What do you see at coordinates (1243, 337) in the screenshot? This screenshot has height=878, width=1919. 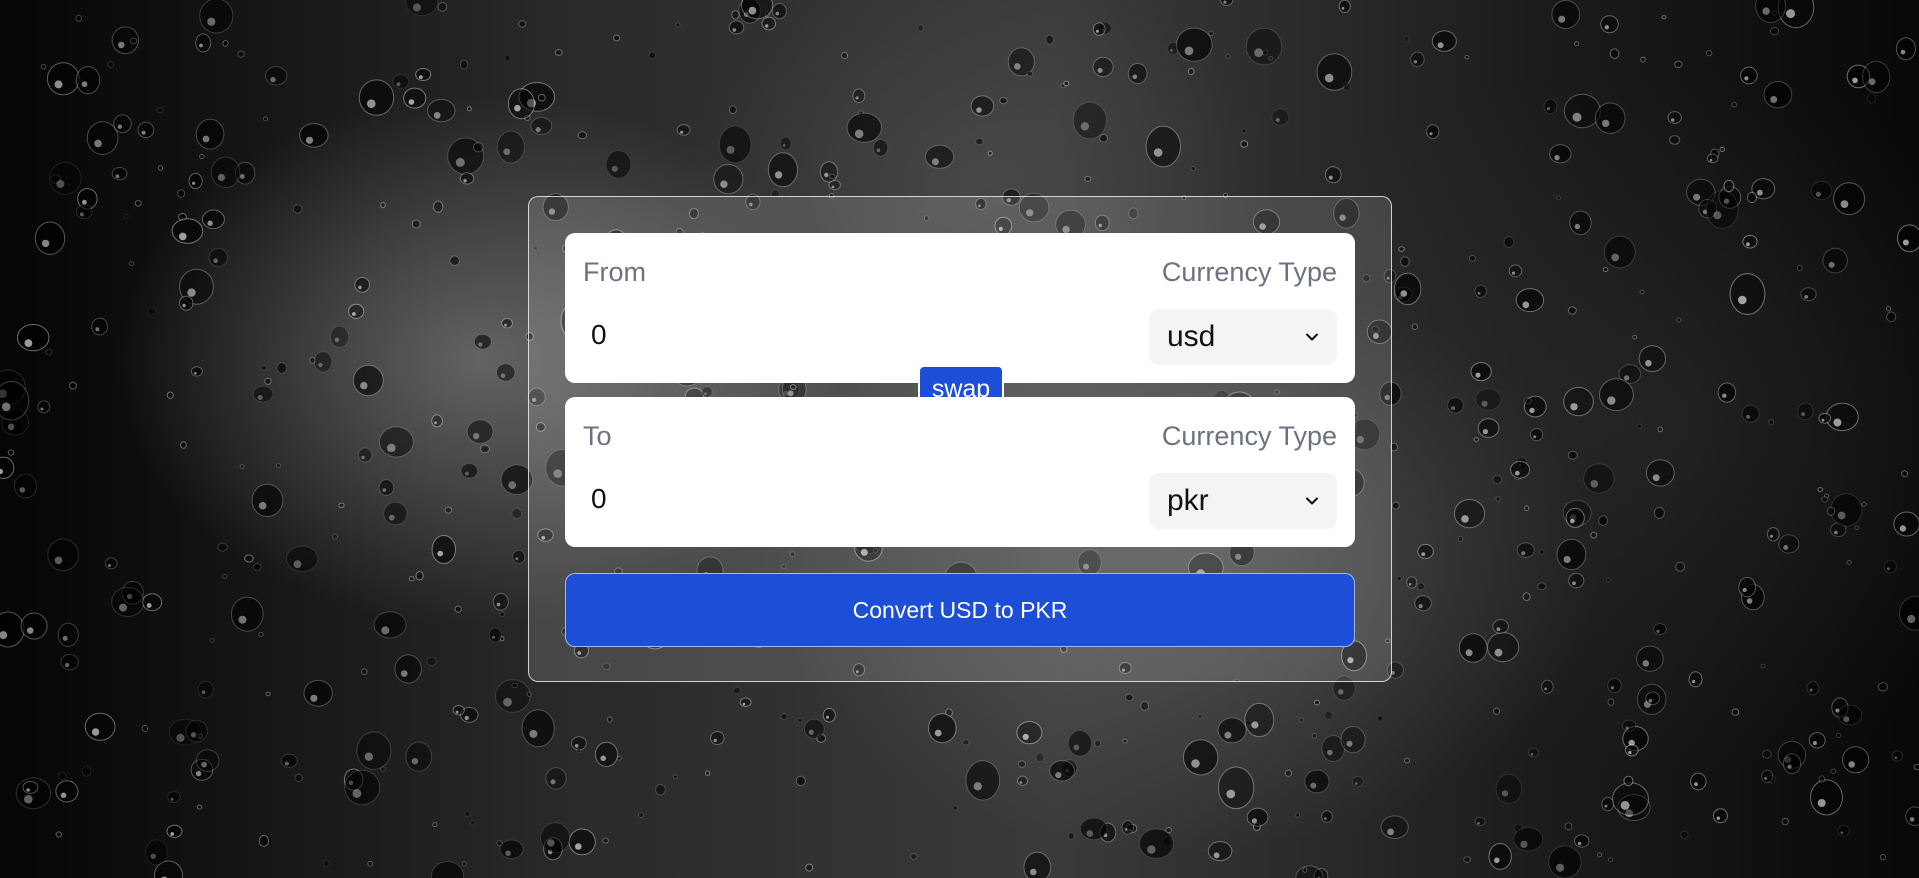 I see `from-currency-select: usd` at bounding box center [1243, 337].